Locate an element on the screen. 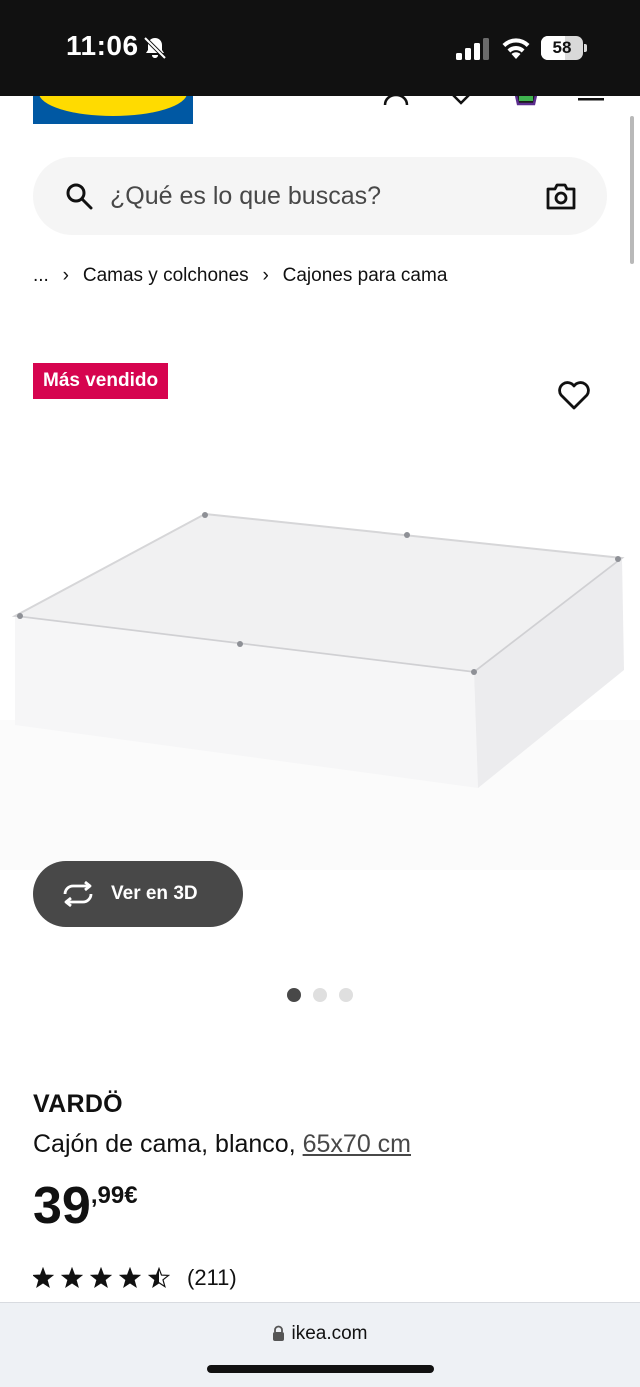 This screenshot has width=640, height=1387. product-measure-link: 65x70 cm is located at coordinates (357, 1144).